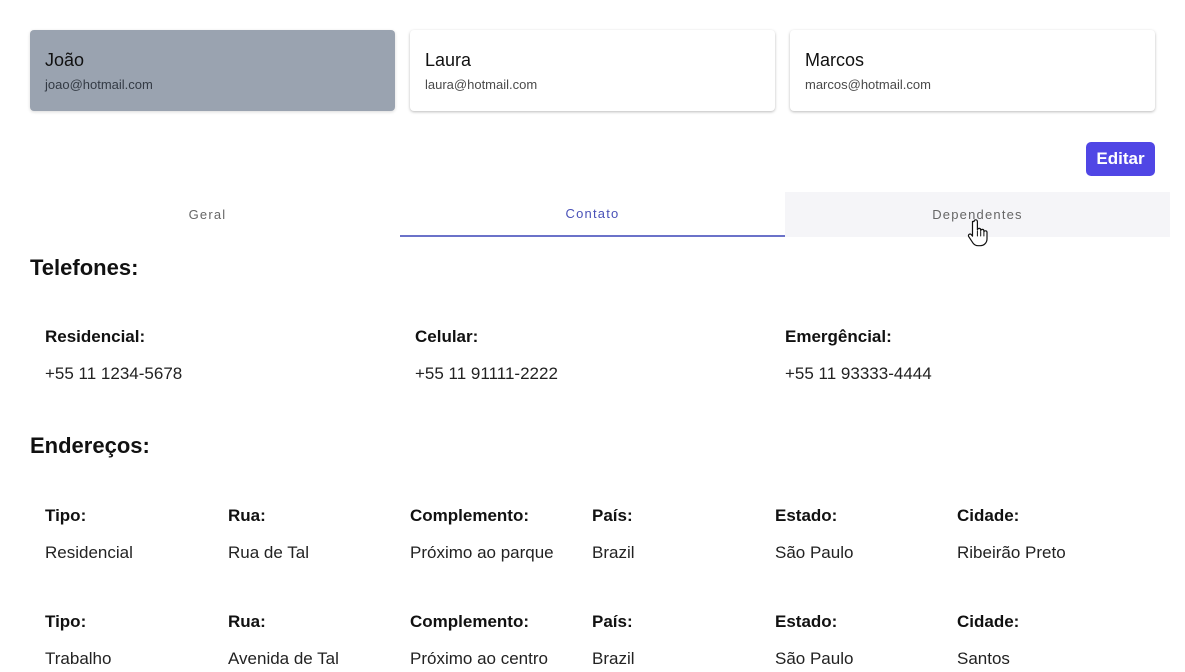 The width and height of the screenshot is (1185, 672). What do you see at coordinates (448, 60) in the screenshot?
I see `user-name: Laura` at bounding box center [448, 60].